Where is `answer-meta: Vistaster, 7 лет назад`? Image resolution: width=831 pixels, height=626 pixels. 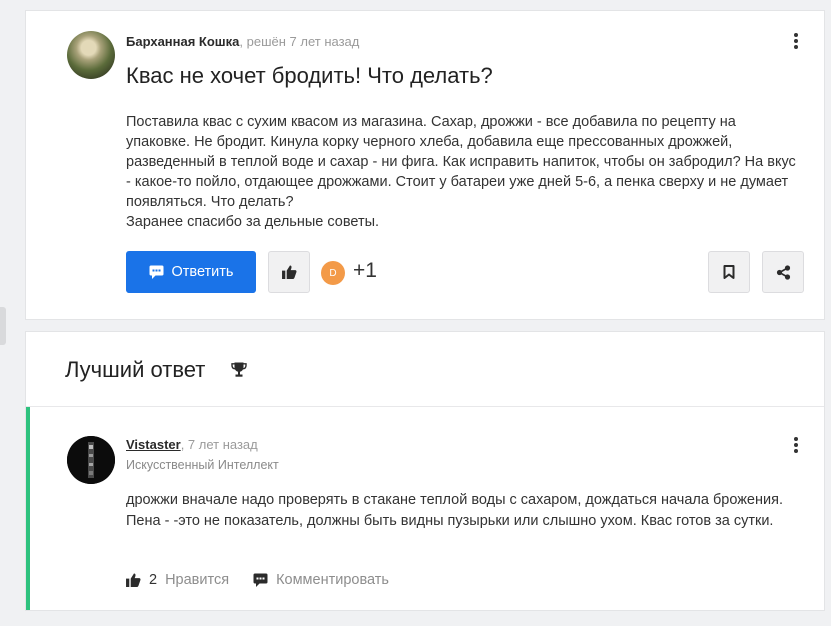
answer-meta: Vistaster, 7 лет назад is located at coordinates (192, 444).